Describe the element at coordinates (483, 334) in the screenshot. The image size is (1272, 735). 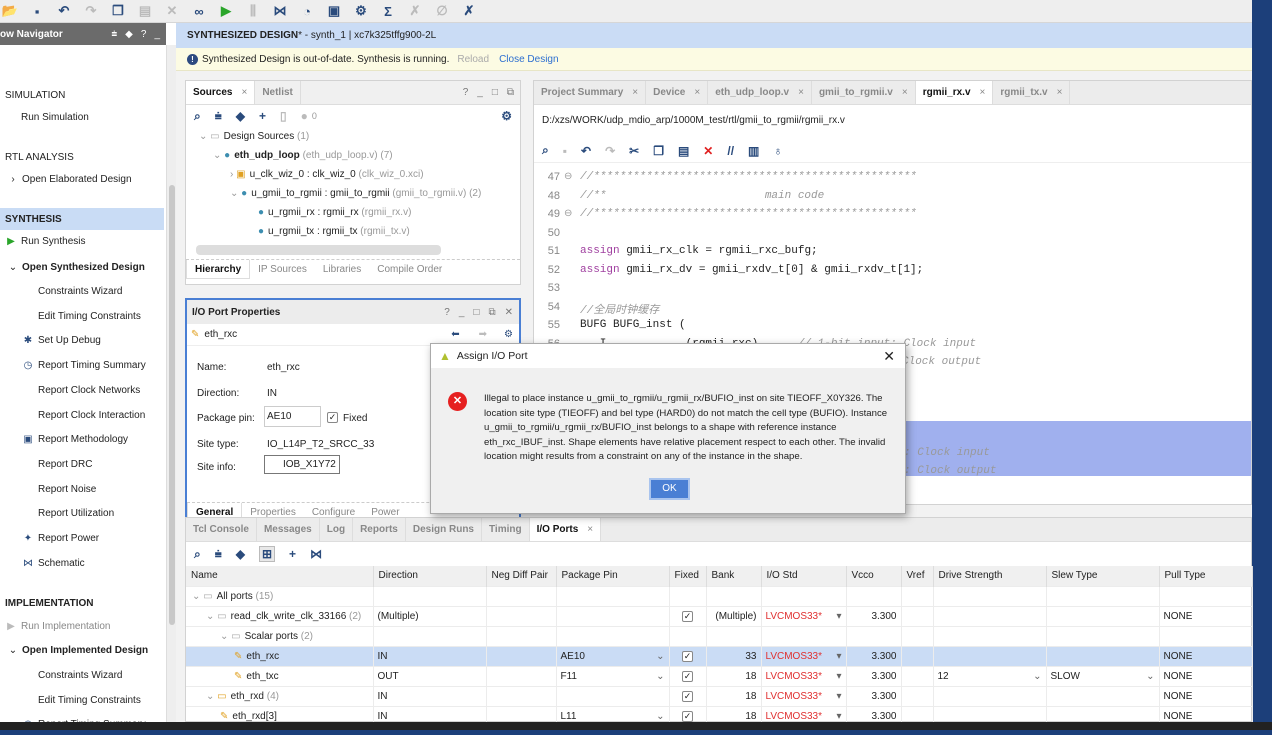
I see `forward-icon: ➡` at that location.